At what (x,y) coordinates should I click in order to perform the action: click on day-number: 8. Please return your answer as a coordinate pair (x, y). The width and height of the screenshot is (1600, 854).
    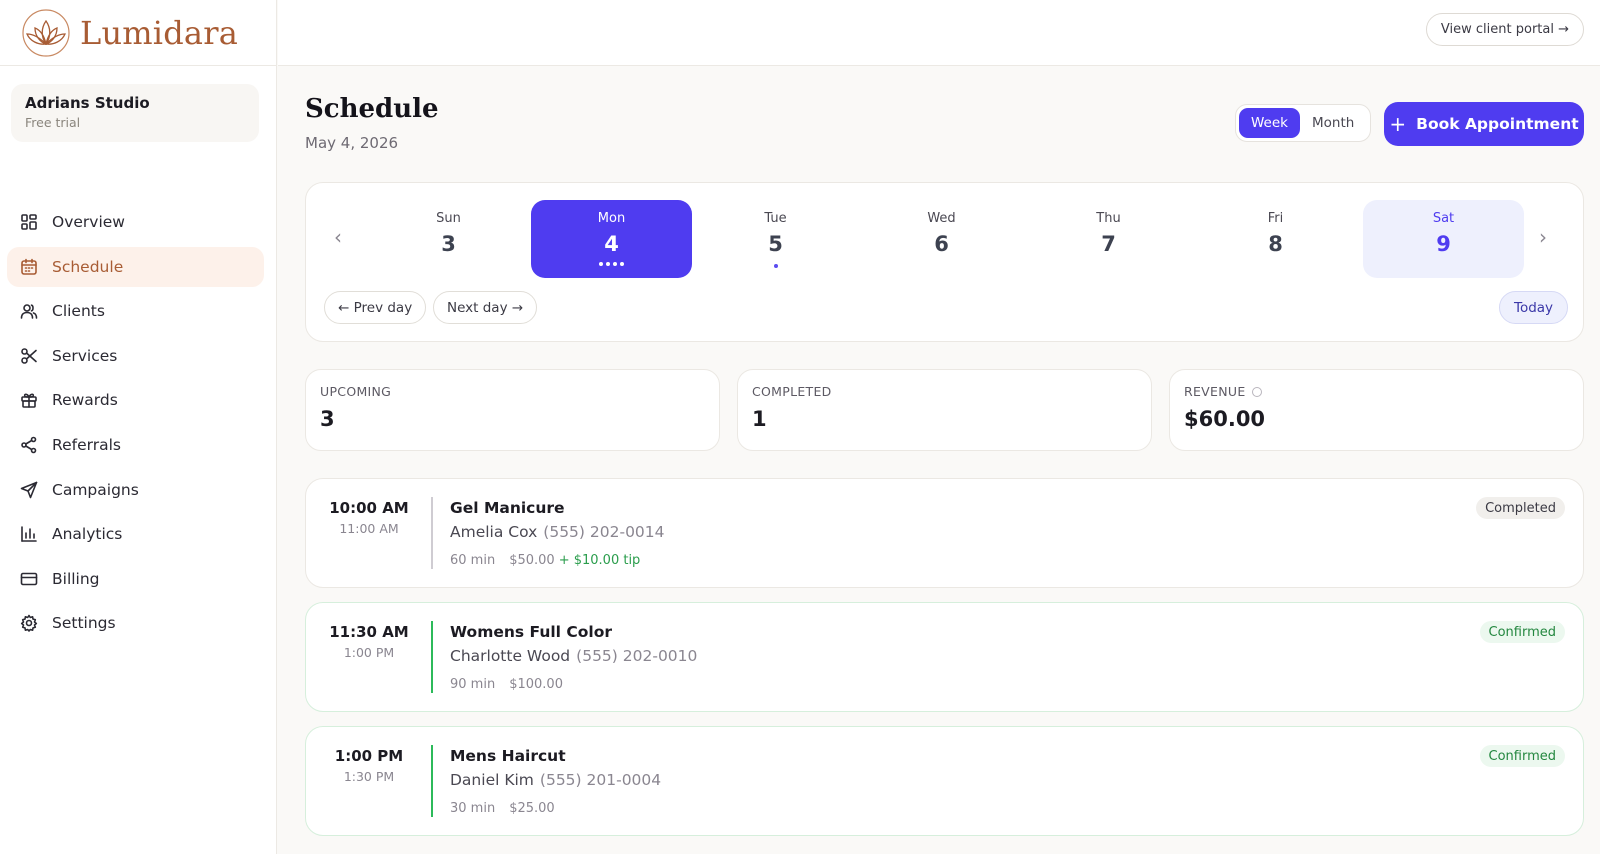
    Looking at the image, I should click on (1275, 244).